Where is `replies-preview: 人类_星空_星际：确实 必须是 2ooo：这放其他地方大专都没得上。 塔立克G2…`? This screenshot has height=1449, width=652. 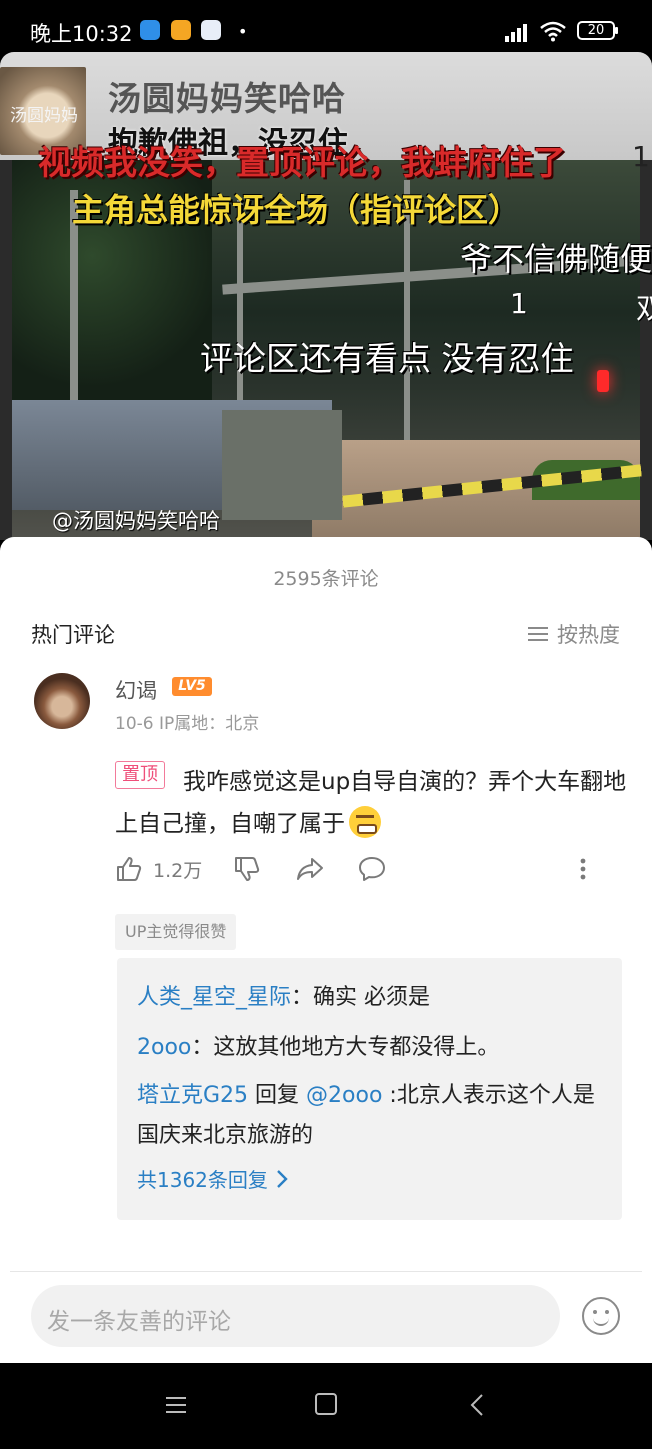
replies-preview: 人类_星空_星际：确实 必须是 2ooo：这放其他地方大专都没得上。 塔立克G2… is located at coordinates (369, 1089).